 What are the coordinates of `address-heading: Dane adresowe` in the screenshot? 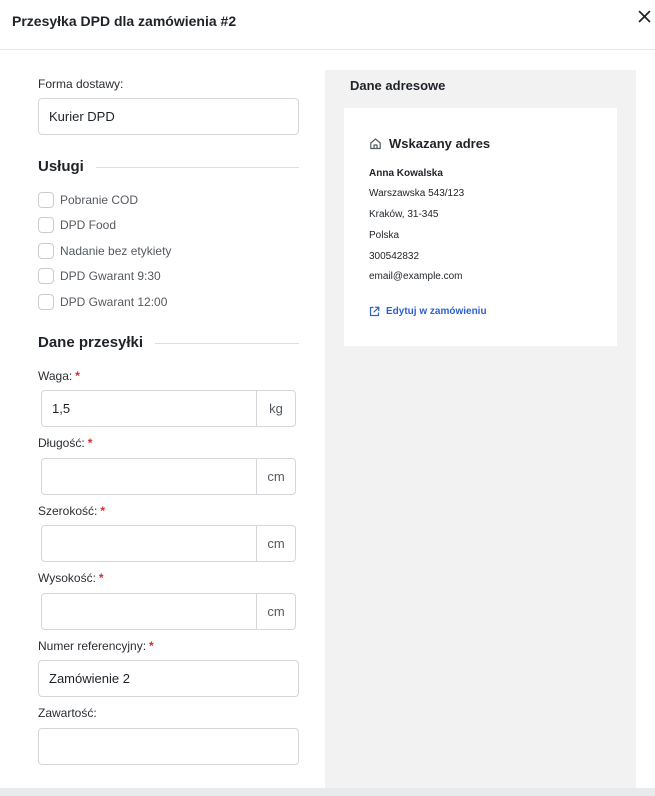 It's located at (398, 85).